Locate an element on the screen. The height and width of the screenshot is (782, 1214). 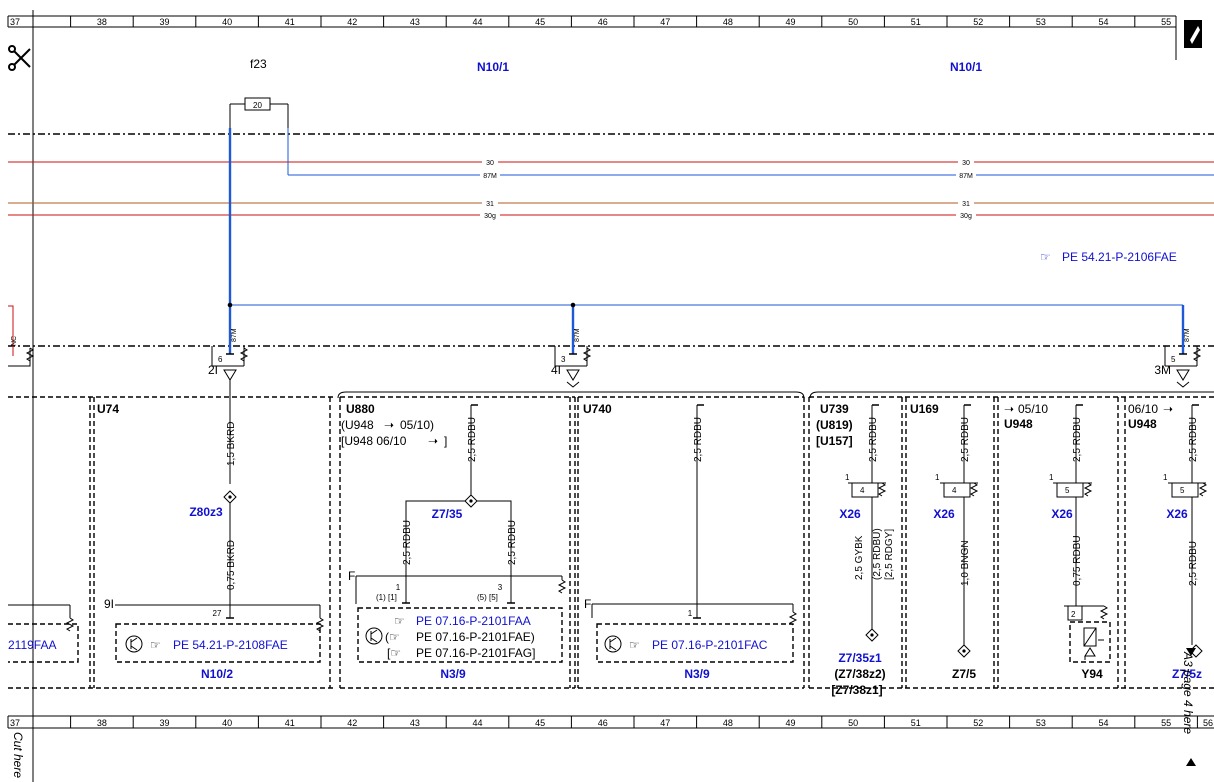
ref-link-top: ☞ PE 54.21-P-2106FAE is located at coordinates (1108, 257).